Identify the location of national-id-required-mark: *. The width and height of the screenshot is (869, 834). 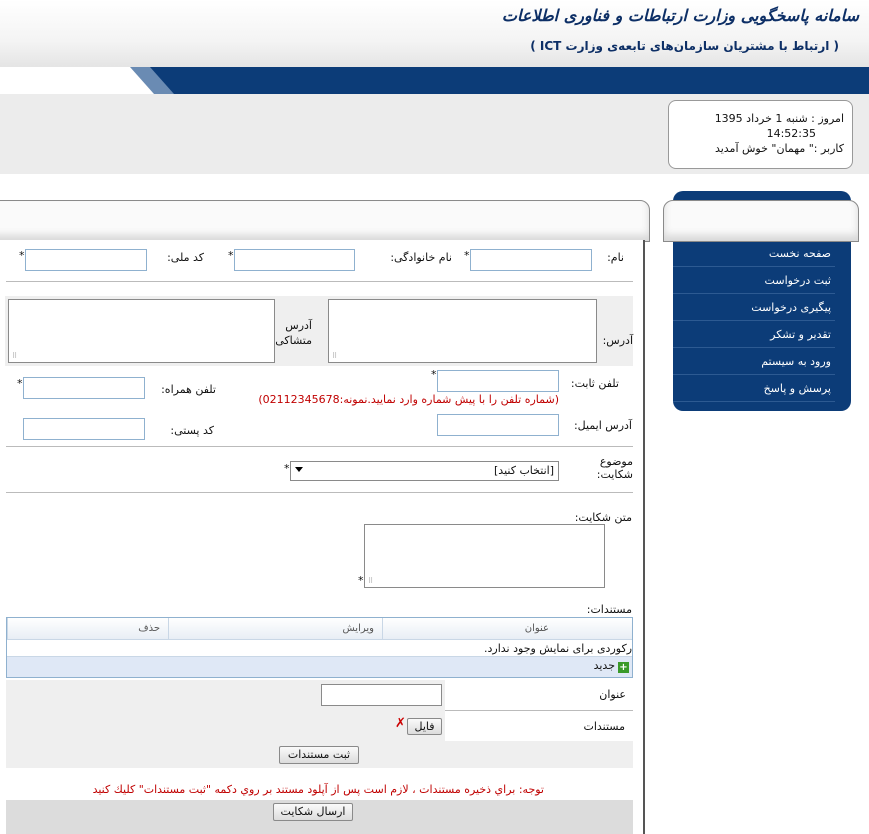
(22, 255).